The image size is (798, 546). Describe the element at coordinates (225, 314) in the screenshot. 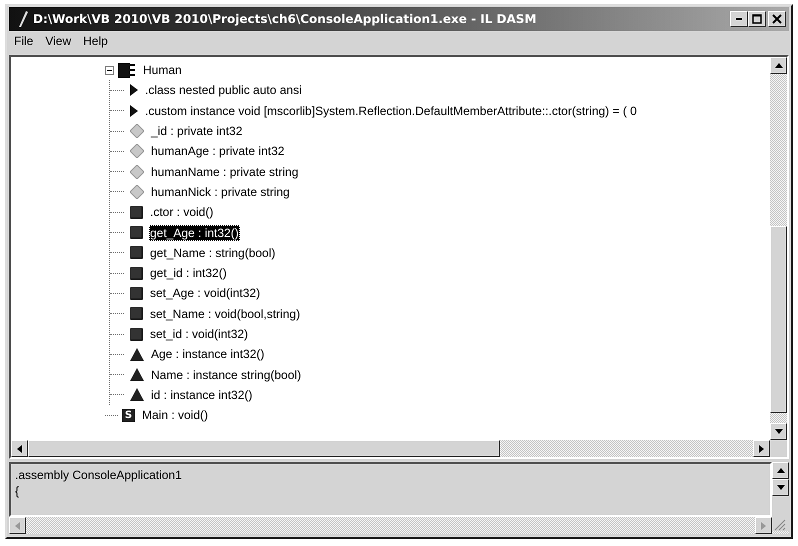

I see `tree-item: set_Name : void(bool,string)` at that location.